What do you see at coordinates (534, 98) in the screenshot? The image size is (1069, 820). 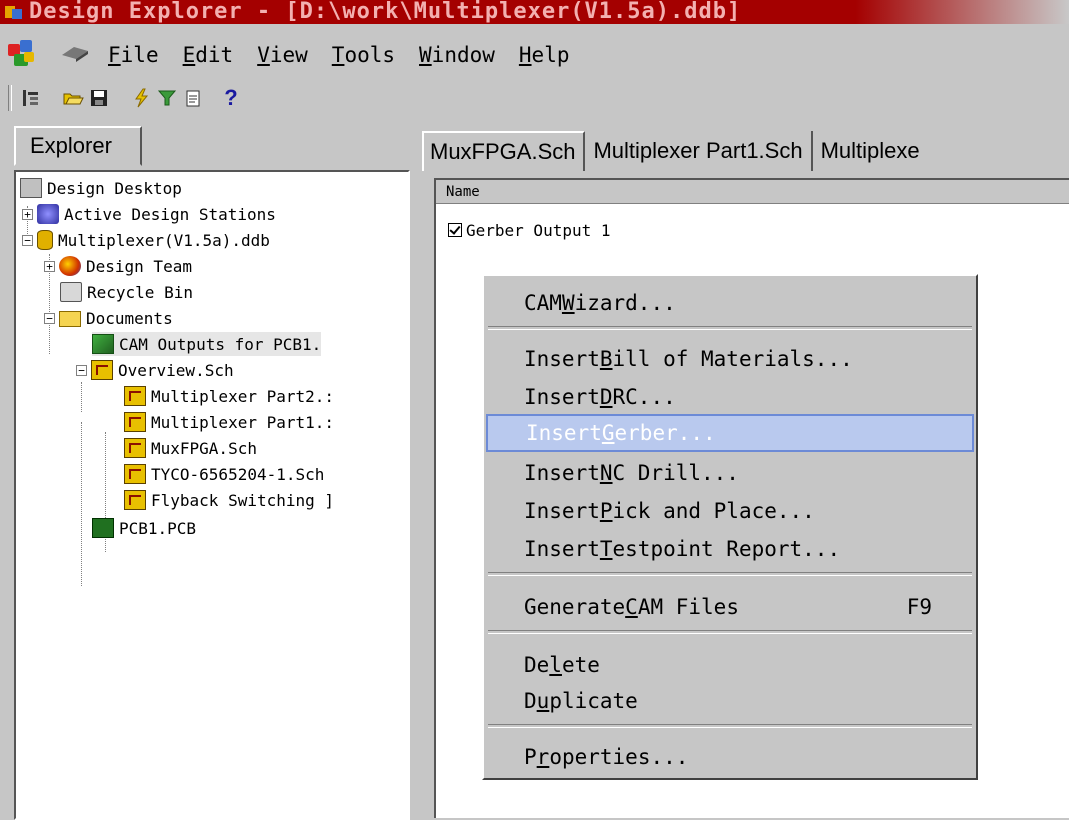 I see `toolbar: ?` at bounding box center [534, 98].